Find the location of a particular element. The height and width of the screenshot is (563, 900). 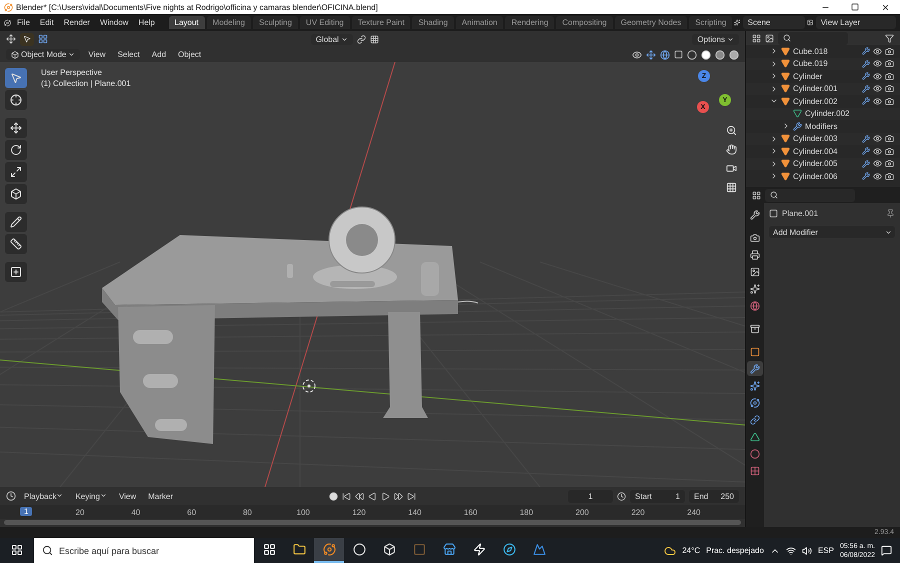

workspace-tab: Animation is located at coordinates (480, 22).